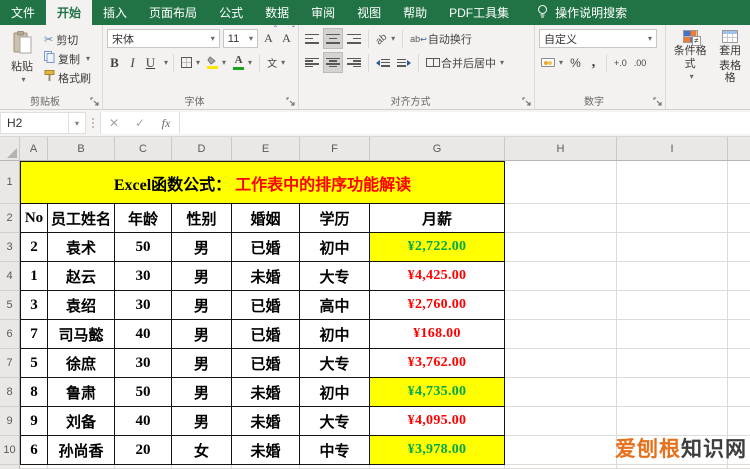 The width and height of the screenshot is (750, 469). I want to click on align-left-button, so click(312, 62).